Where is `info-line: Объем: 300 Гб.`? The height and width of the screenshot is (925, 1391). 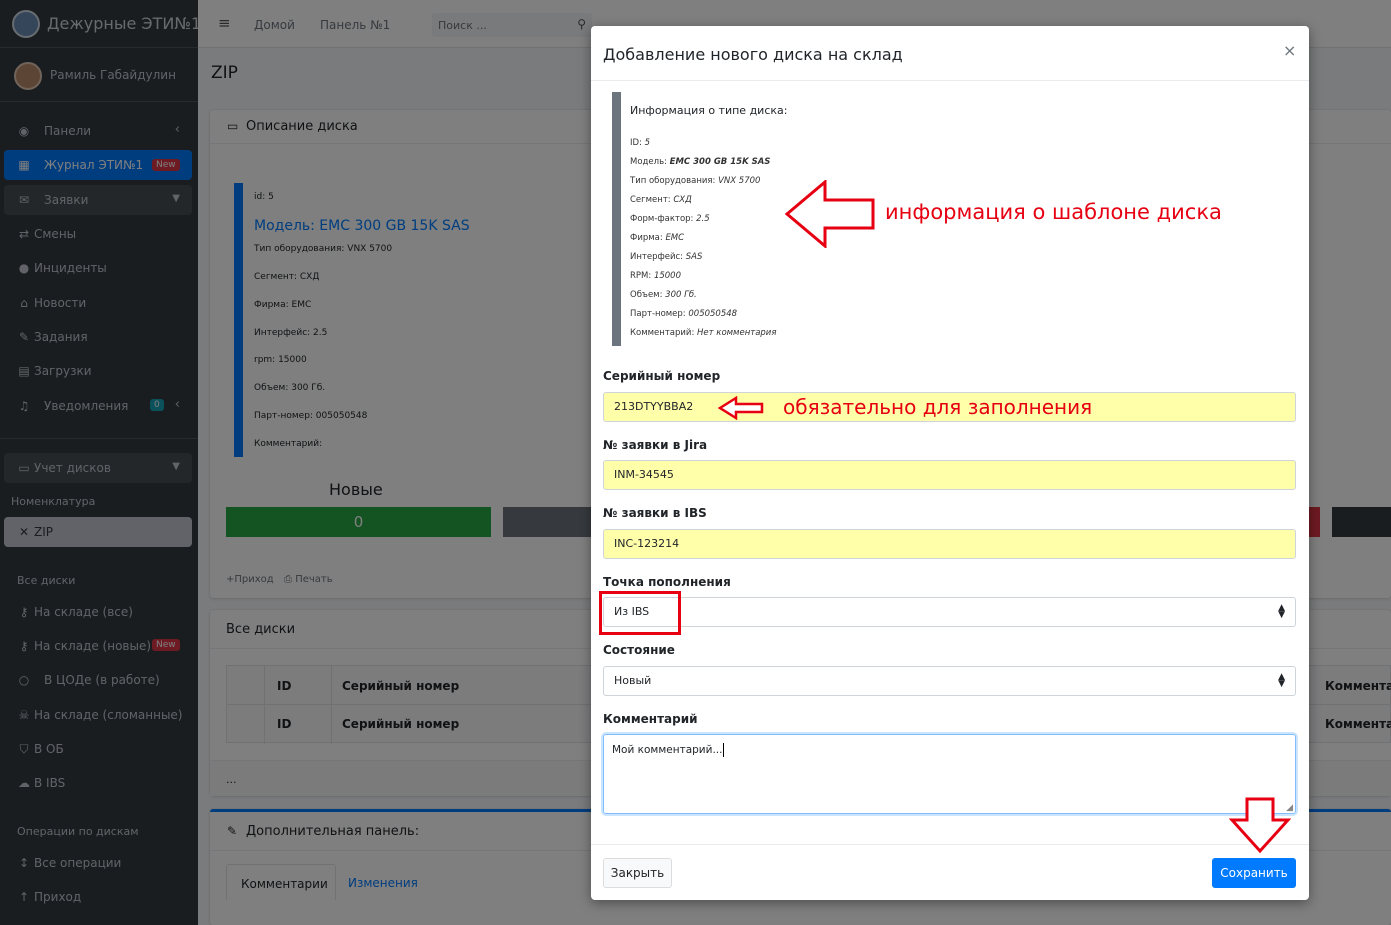
info-line: Объем: 300 Гб. is located at coordinates (663, 295).